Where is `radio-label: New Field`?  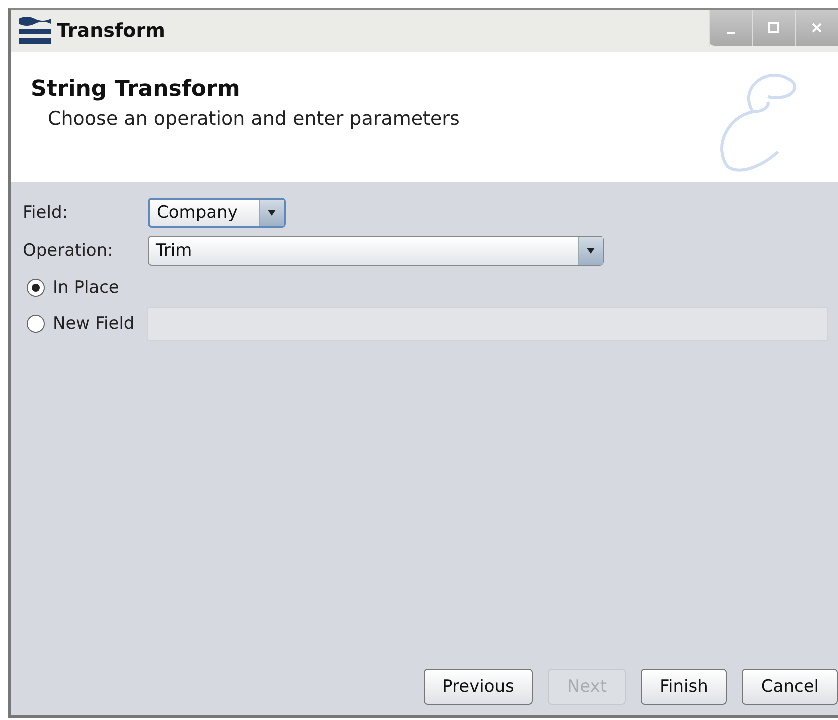
radio-label: New Field is located at coordinates (94, 324).